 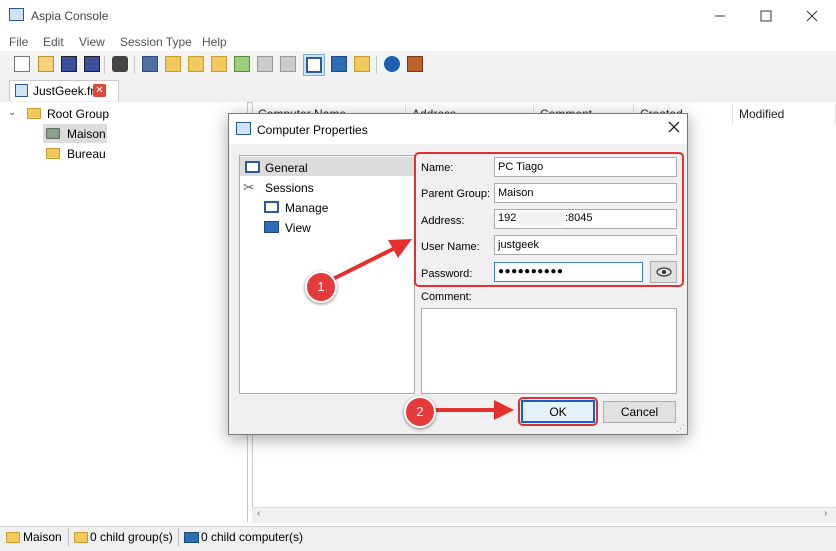 I want to click on annotation-badge-2: 2, so click(x=420, y=412).